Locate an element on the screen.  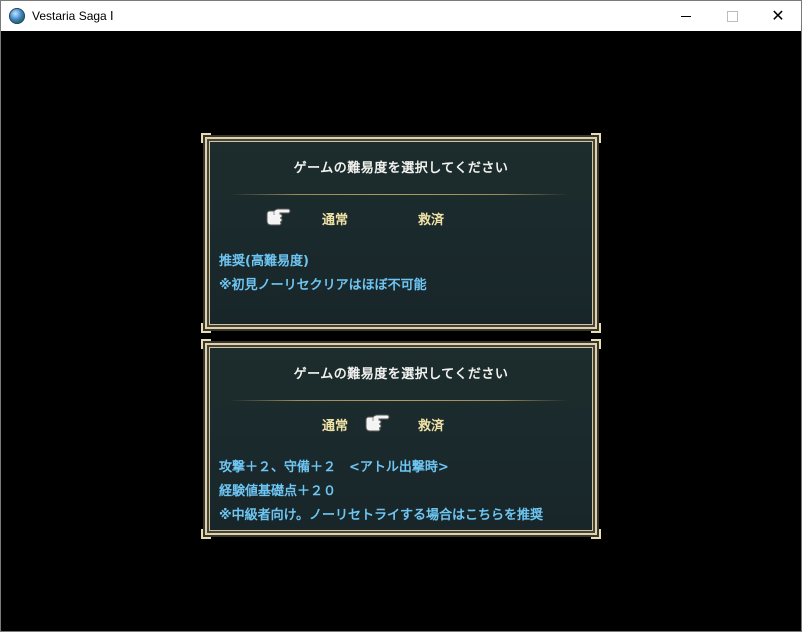
maximize-button is located at coordinates (732, 16).